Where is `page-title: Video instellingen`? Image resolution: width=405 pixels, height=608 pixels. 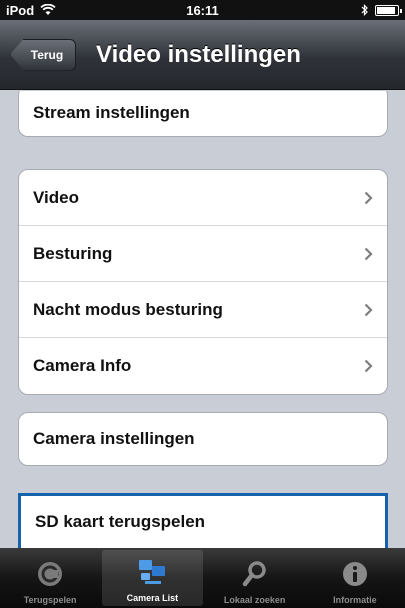 page-title: Video instellingen is located at coordinates (198, 54).